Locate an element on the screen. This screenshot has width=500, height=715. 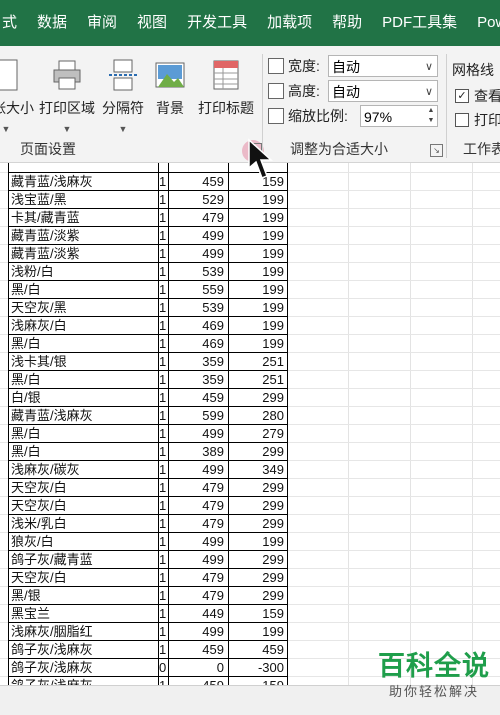
print-titles-button: 打印标题 is located at coordinates (226, 88).